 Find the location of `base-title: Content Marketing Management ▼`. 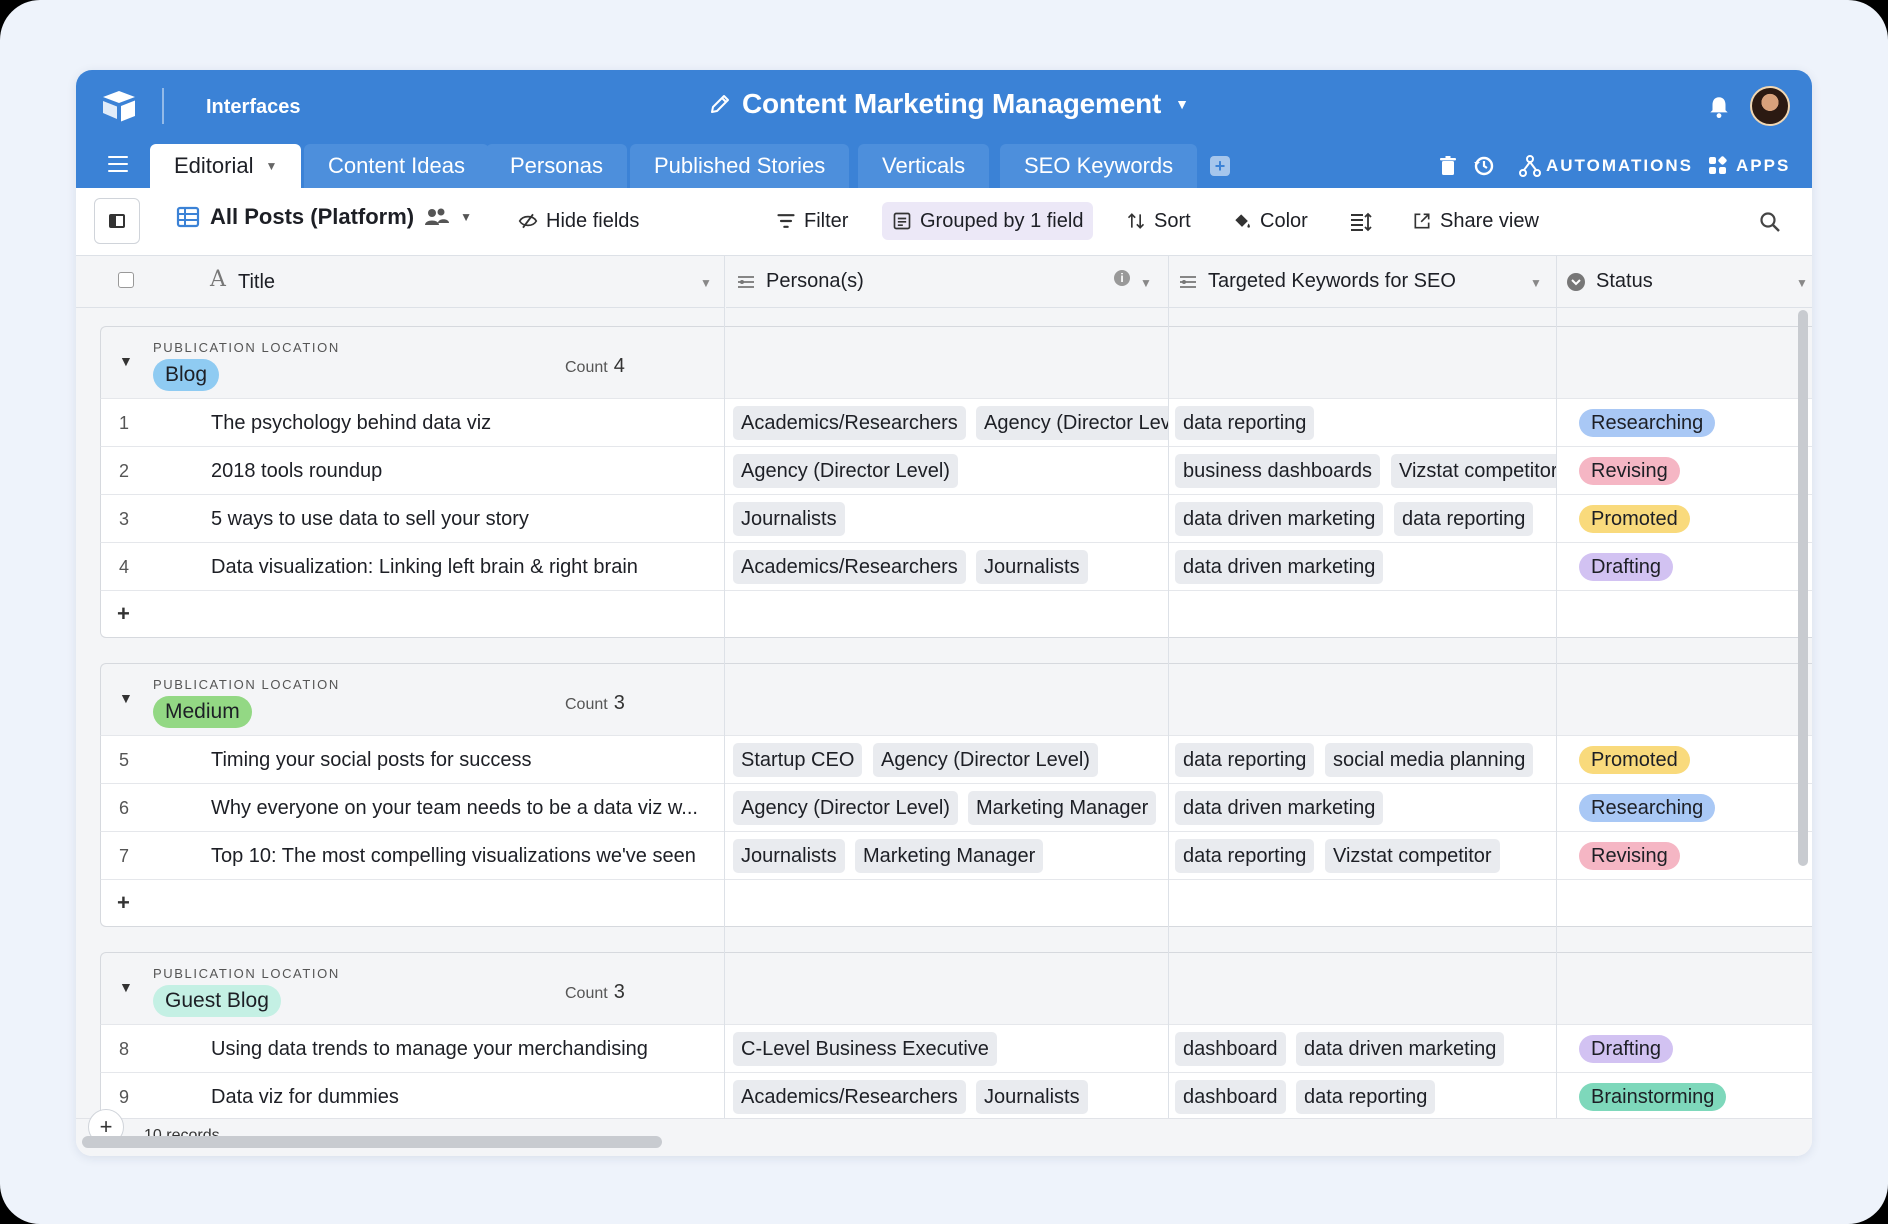

base-title: Content Marketing Management ▼ is located at coordinates (948, 104).